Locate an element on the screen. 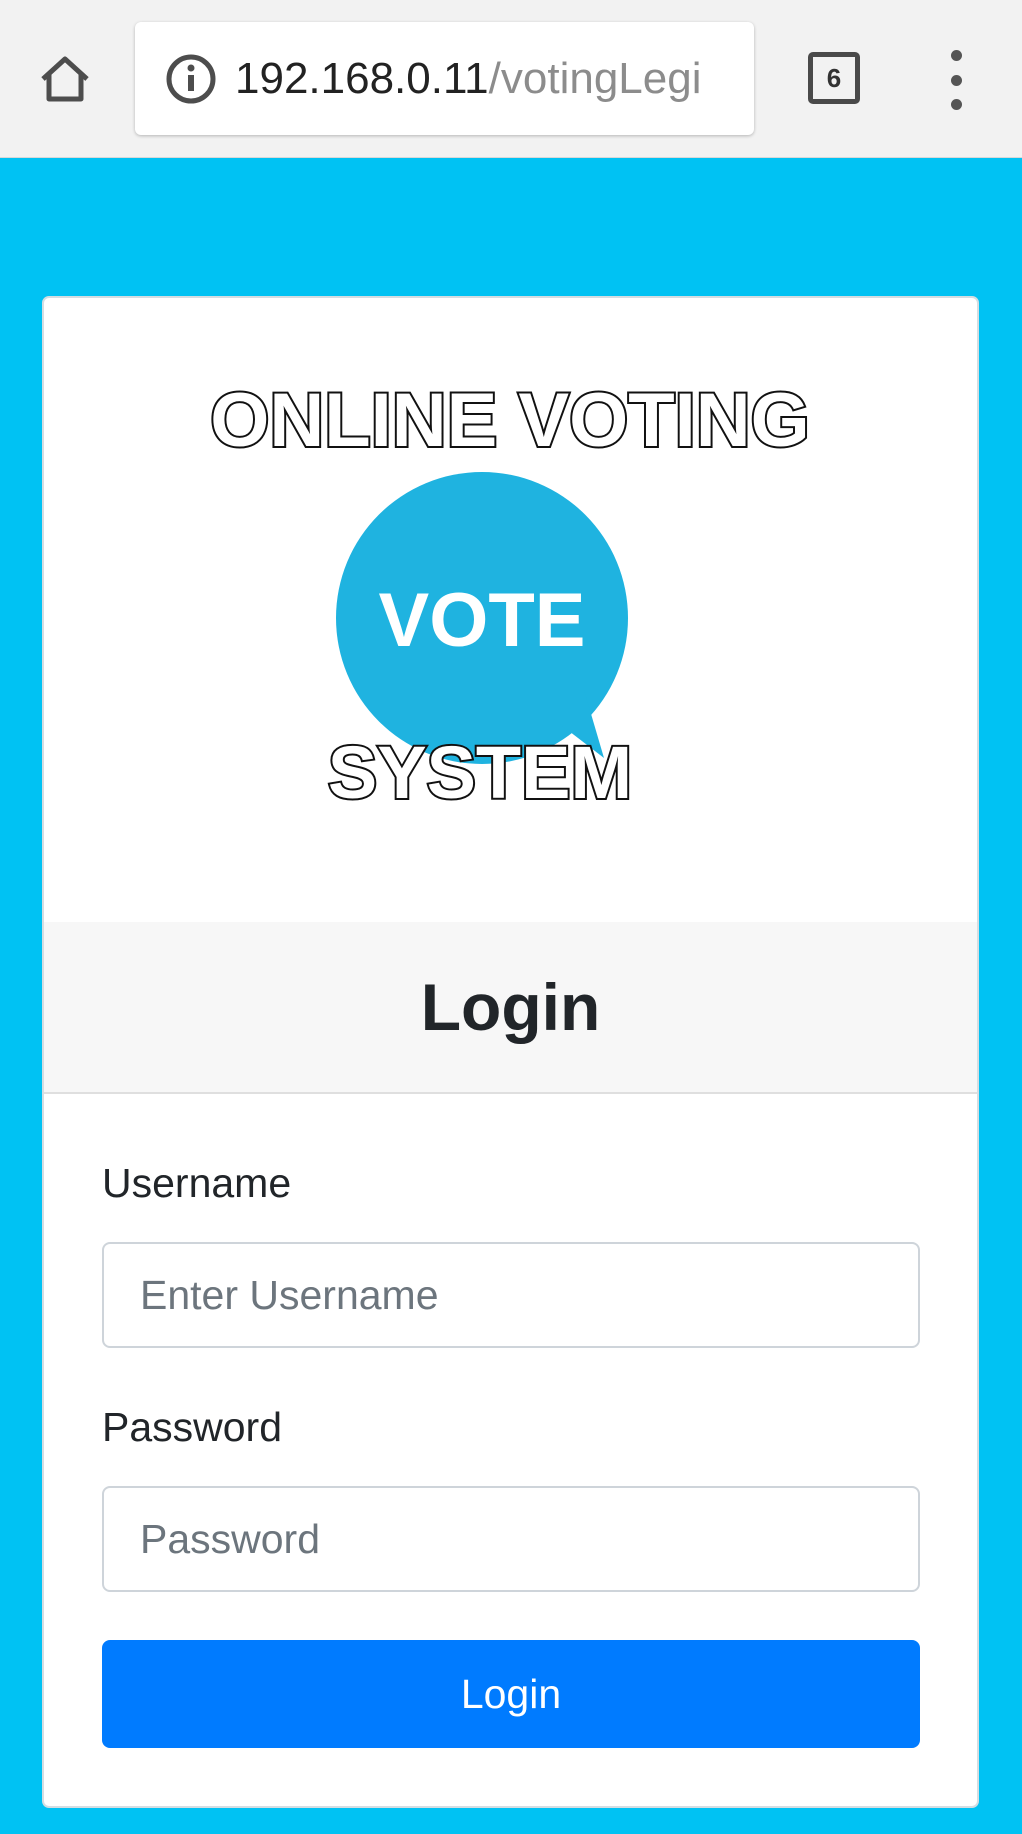 The image size is (1022, 1834). username-input is located at coordinates (511, 1295).